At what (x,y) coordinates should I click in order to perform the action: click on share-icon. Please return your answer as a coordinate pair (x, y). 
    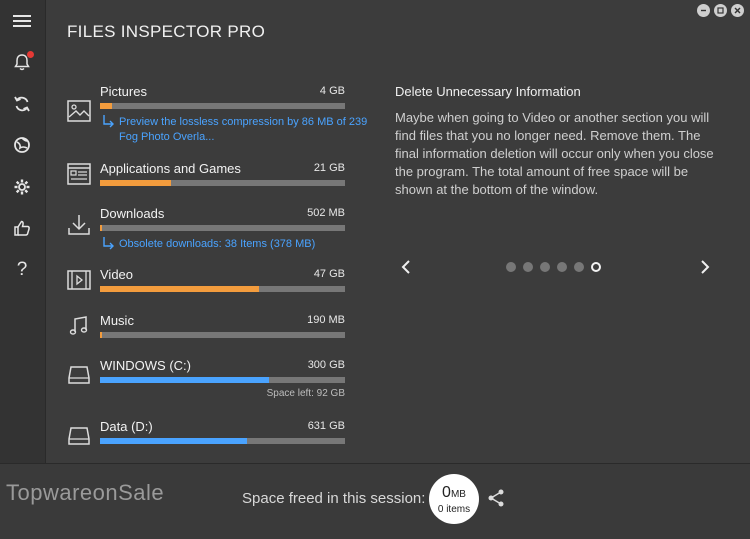
    Looking at the image, I should click on (496, 498).